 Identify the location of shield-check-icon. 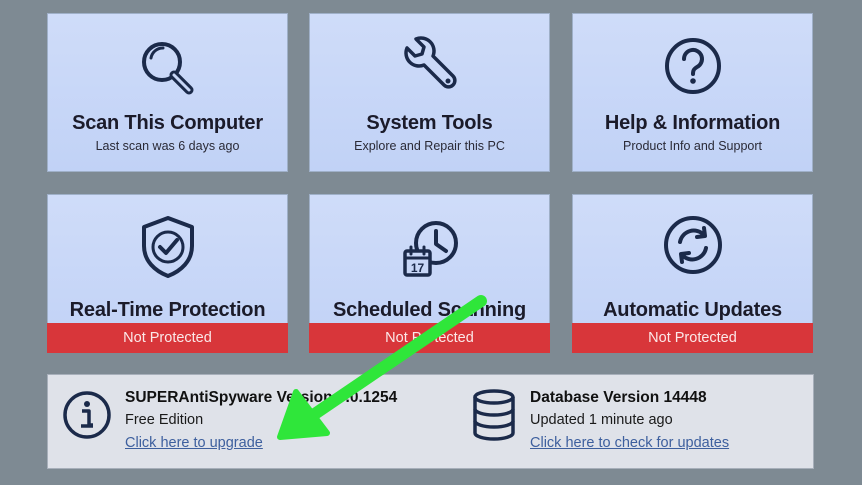
(167, 247).